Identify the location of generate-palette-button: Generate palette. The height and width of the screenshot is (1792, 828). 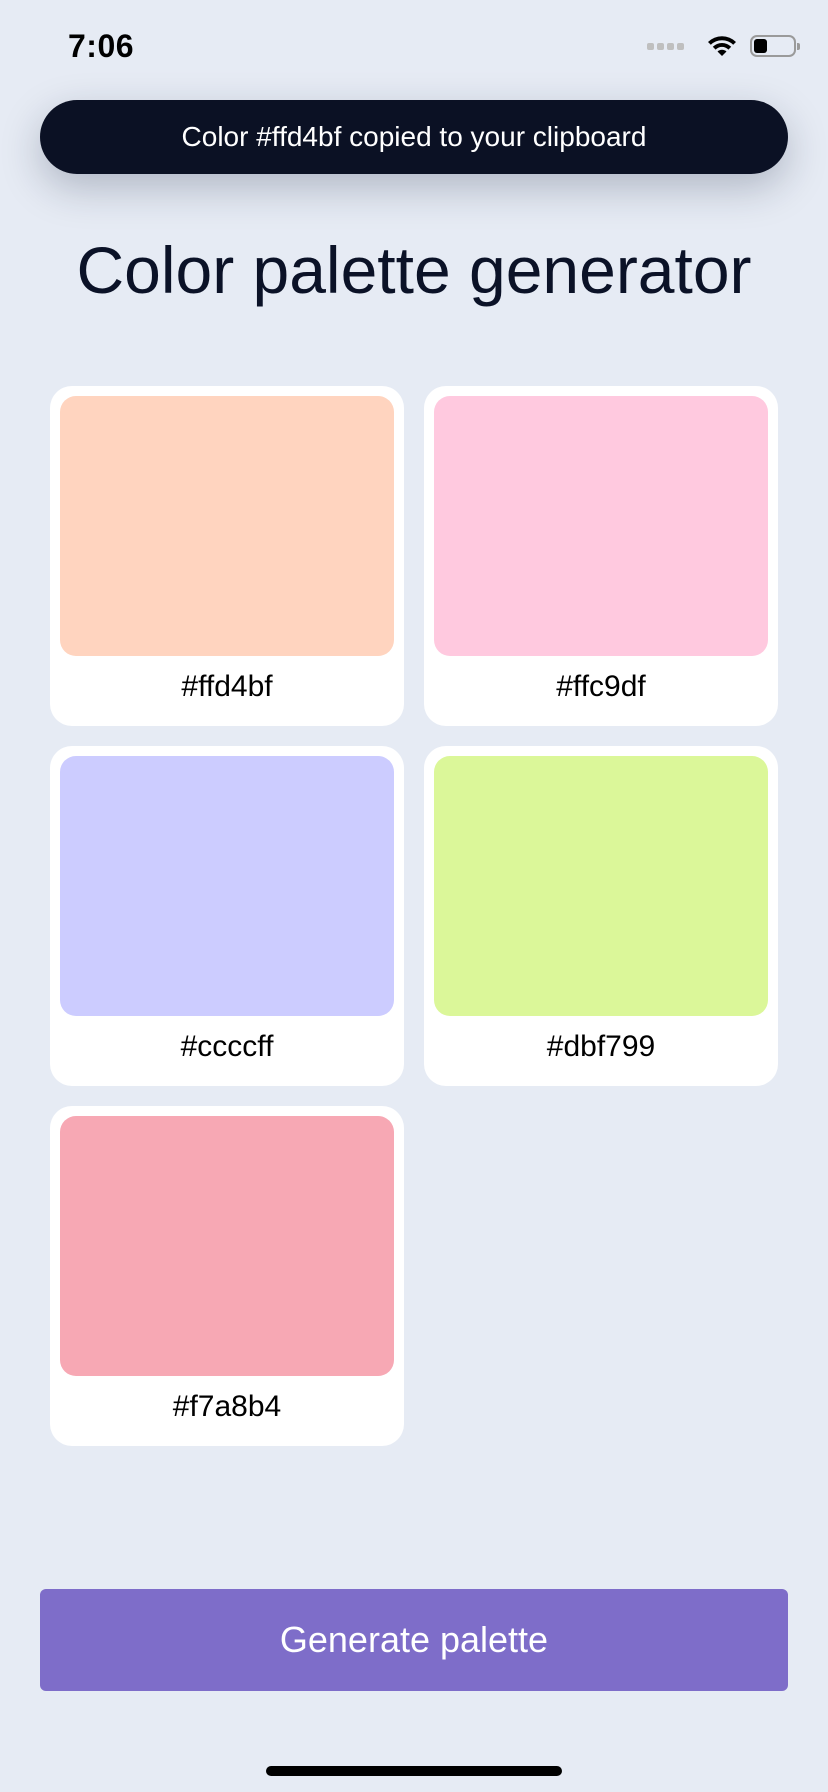
(414, 1640).